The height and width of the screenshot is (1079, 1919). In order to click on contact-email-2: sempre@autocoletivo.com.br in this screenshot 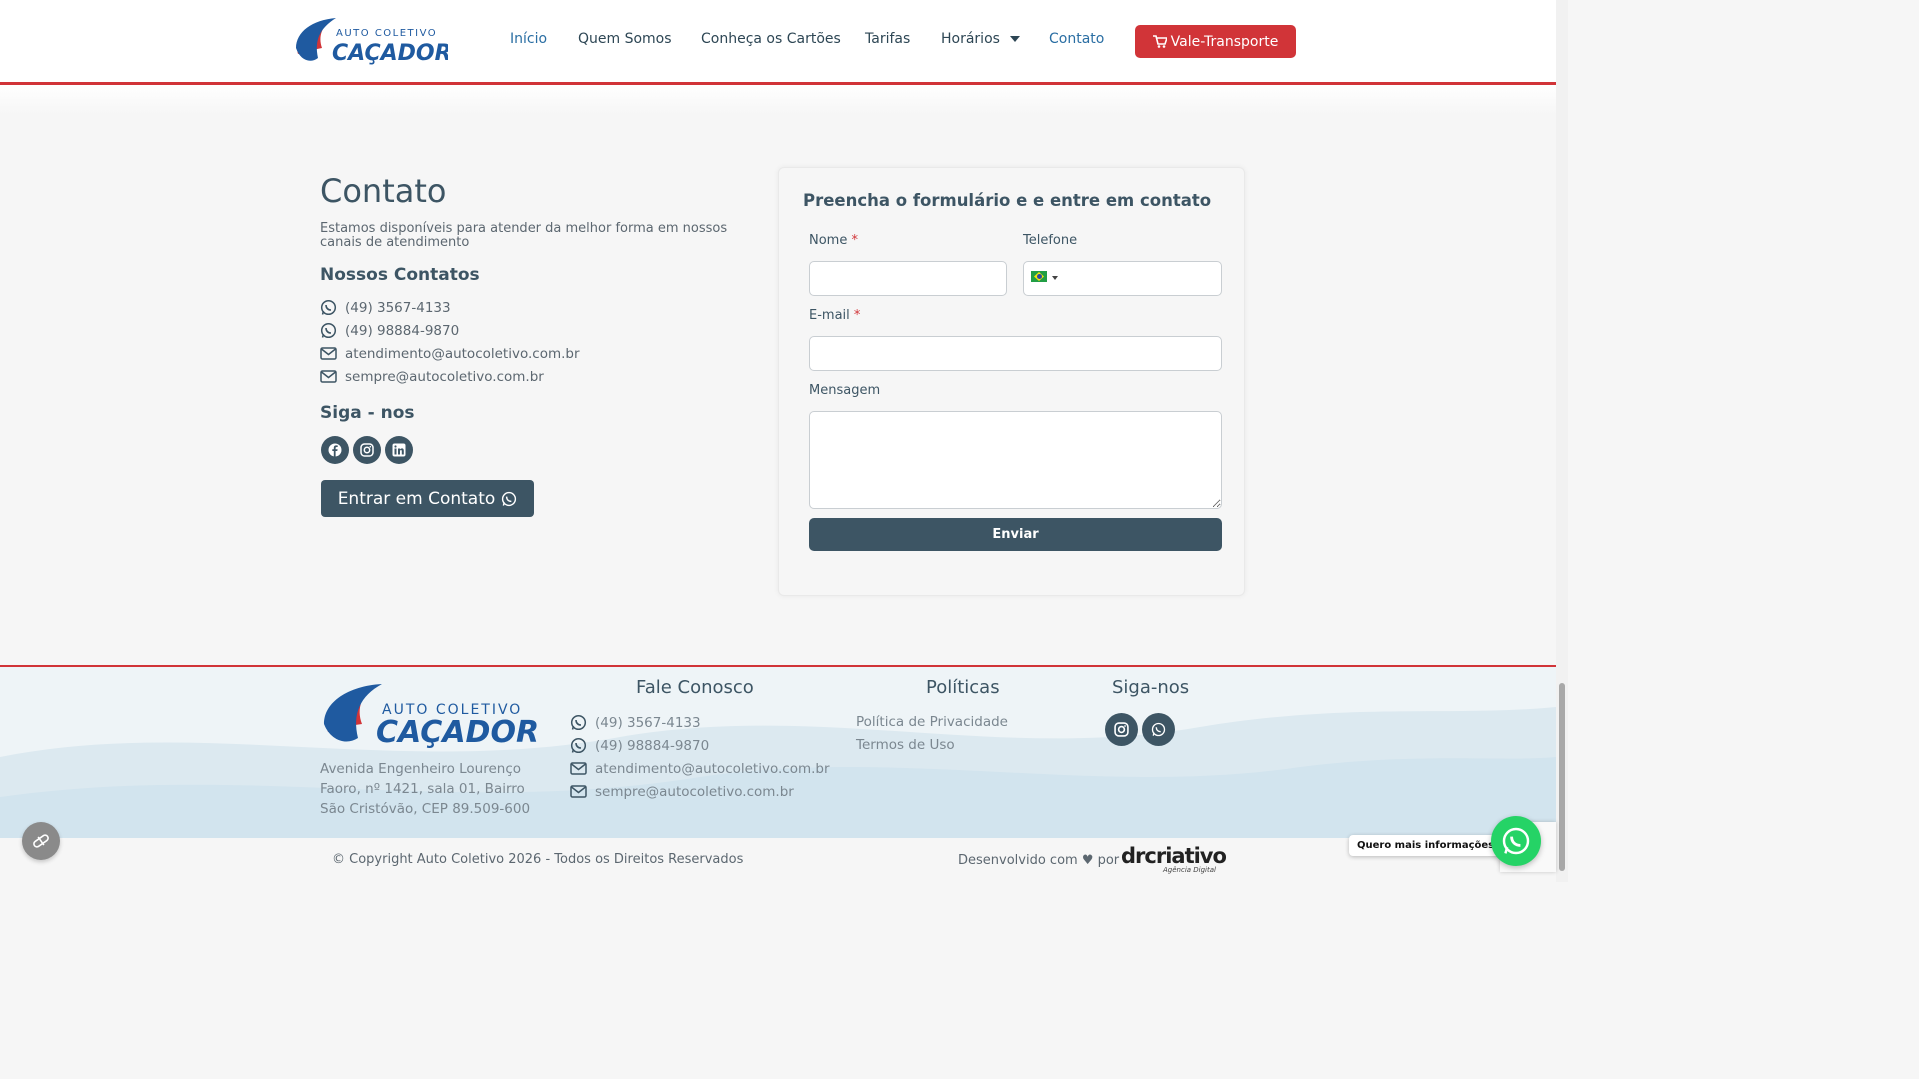, I will do `click(432, 376)`.